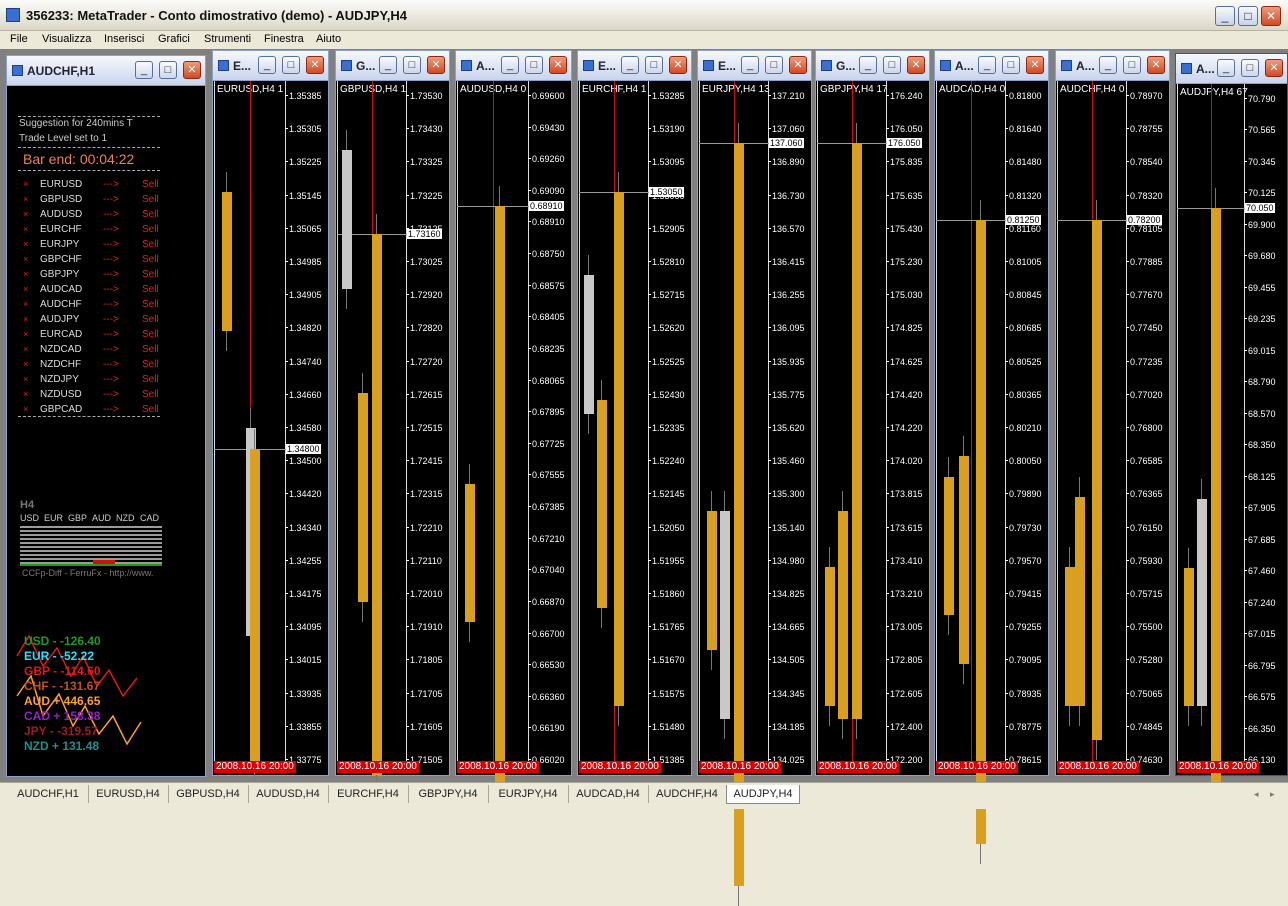  I want to click on menu-finestra: Finestra, so click(284, 39).